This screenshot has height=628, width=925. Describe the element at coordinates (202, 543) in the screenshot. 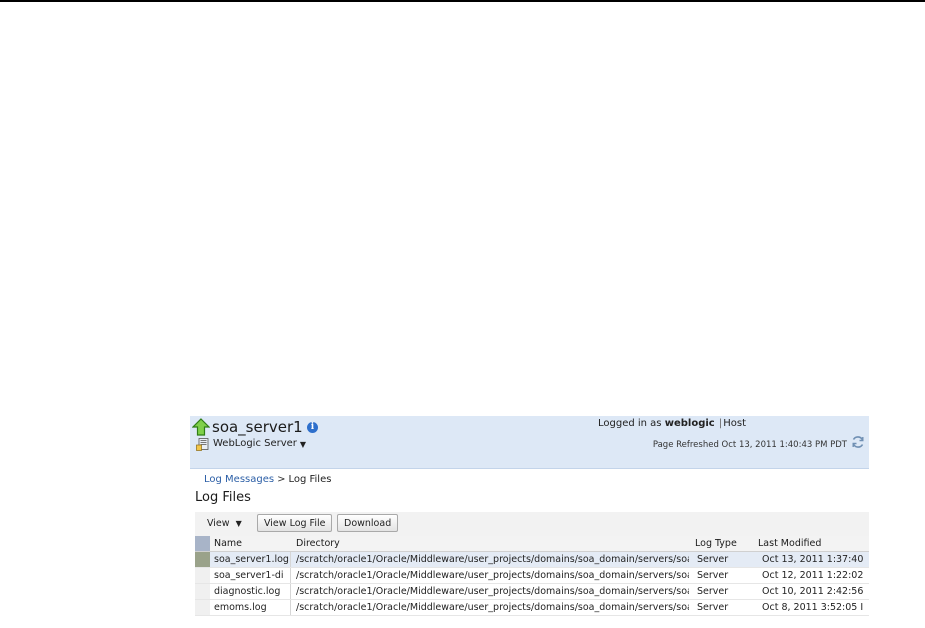

I see `select-all-cell` at that location.